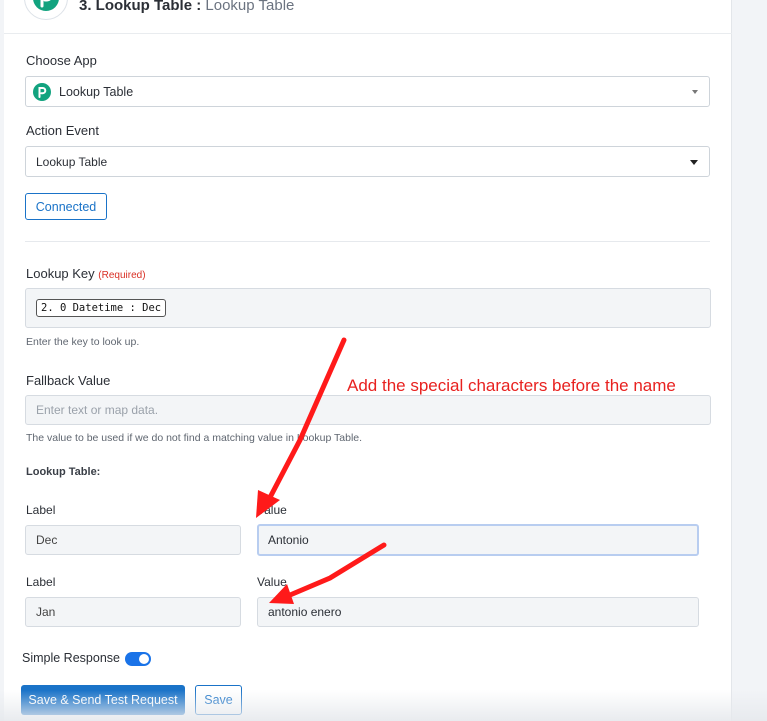 The width and height of the screenshot is (767, 721). I want to click on lookup-table-title: Lookup Table:, so click(63, 472).